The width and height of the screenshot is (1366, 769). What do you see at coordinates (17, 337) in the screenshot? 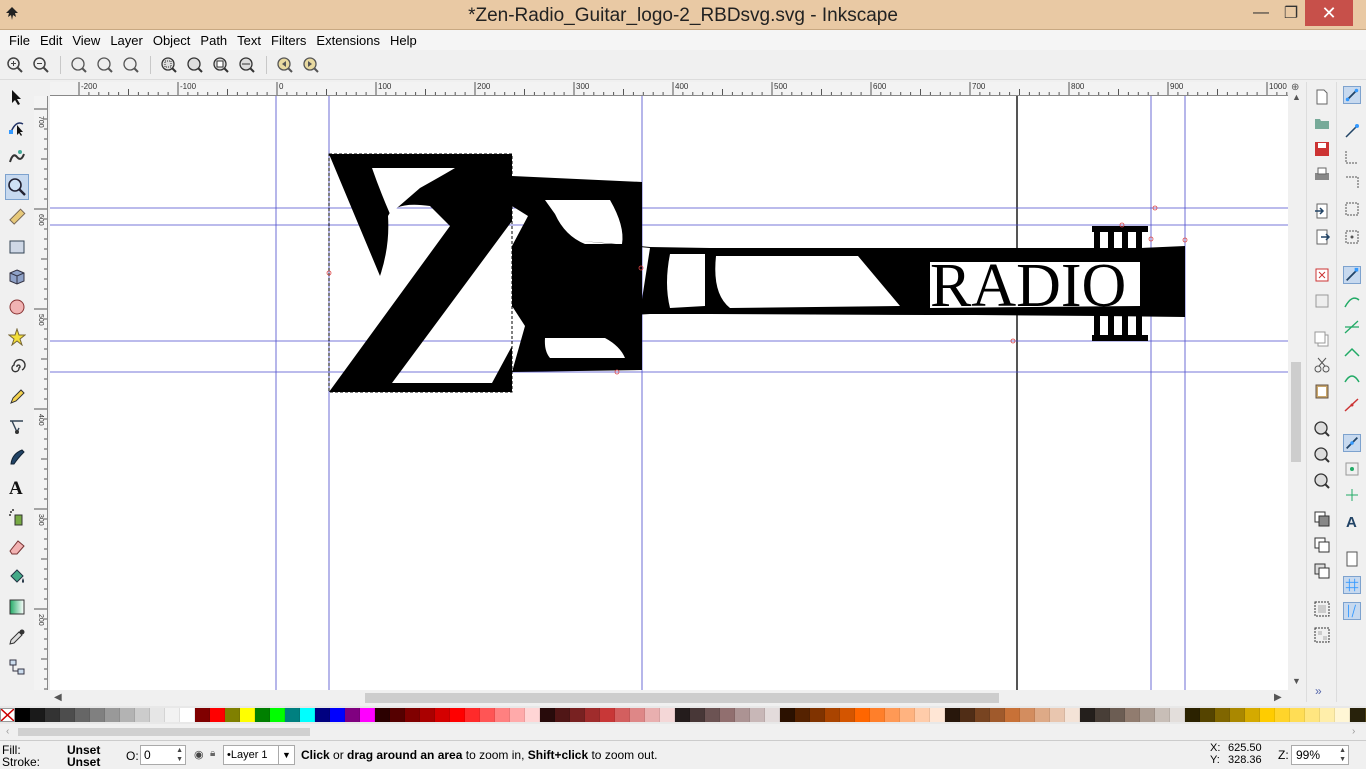
I see `star-tool` at bounding box center [17, 337].